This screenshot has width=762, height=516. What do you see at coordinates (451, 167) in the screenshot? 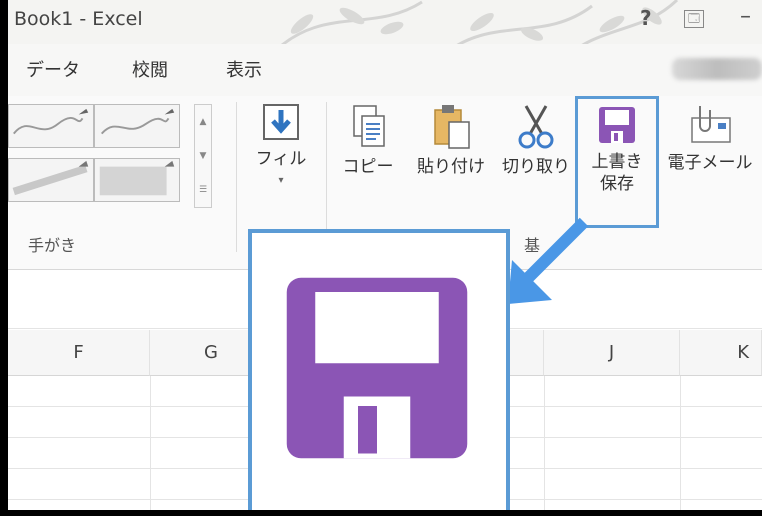
I see `paste-label: 貼り付け` at bounding box center [451, 167].